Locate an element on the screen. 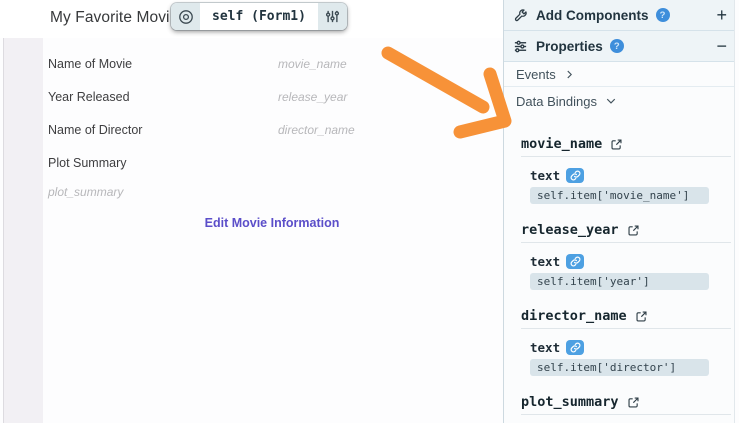 Image resolution: width=739 pixels, height=423 pixels. director-name-textbox: director_name is located at coordinates (316, 130).